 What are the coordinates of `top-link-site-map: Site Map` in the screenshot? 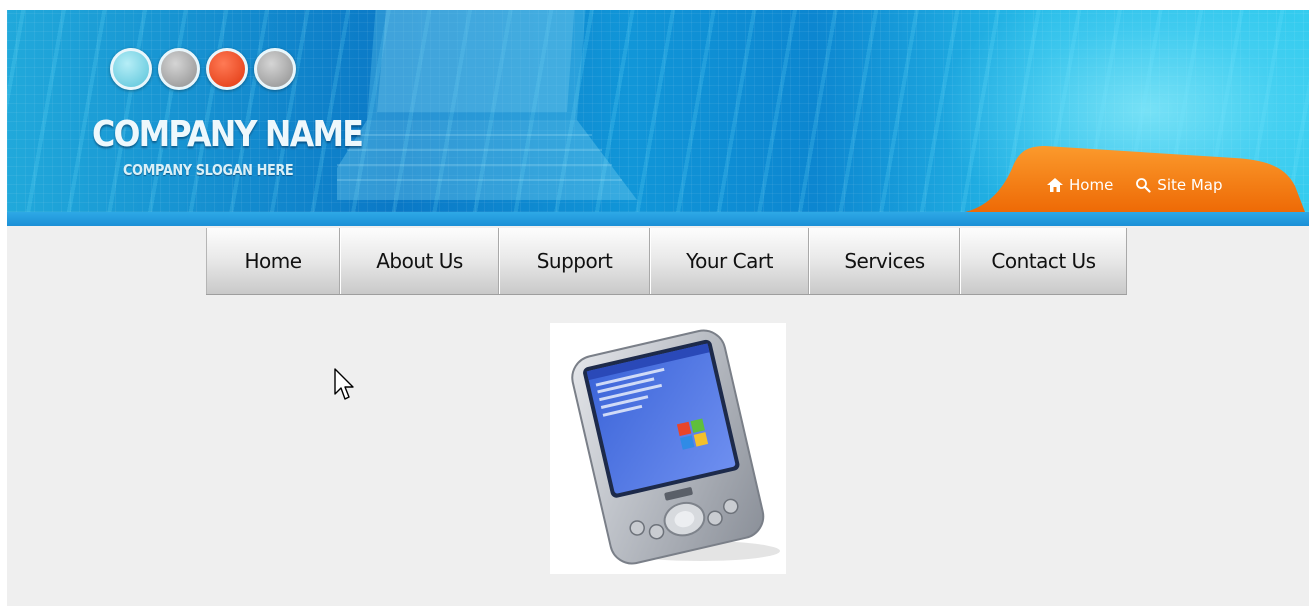 It's located at (1179, 185).